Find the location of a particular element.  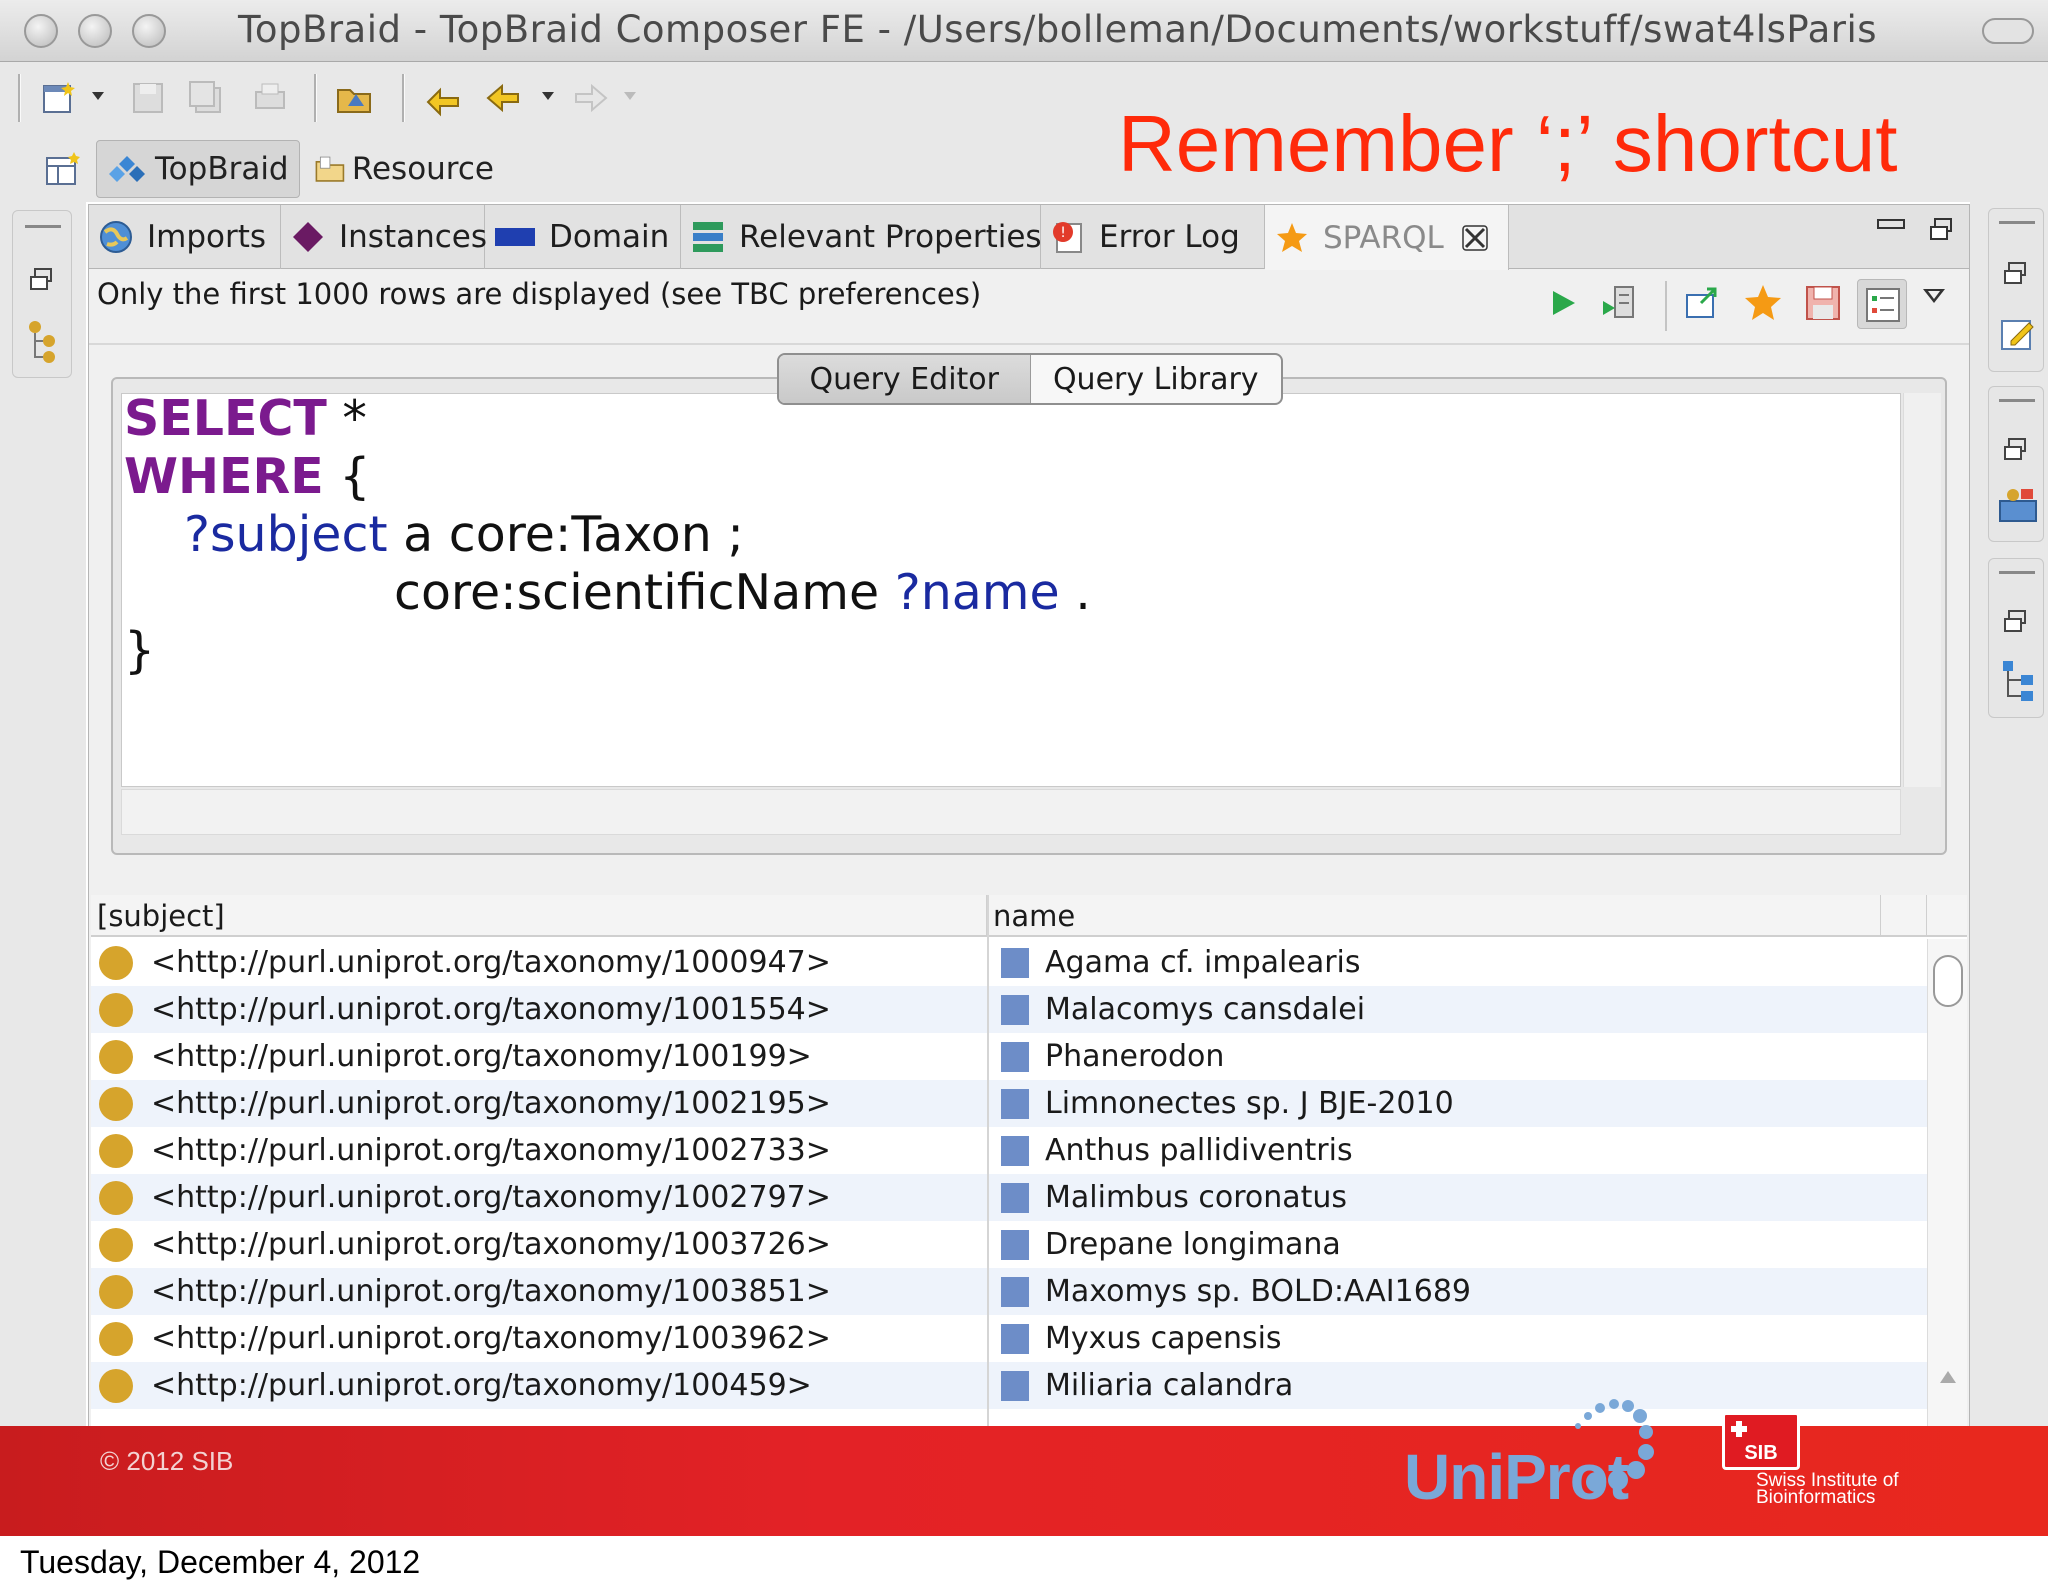

maximize-view-icon is located at coordinates (1942, 230).